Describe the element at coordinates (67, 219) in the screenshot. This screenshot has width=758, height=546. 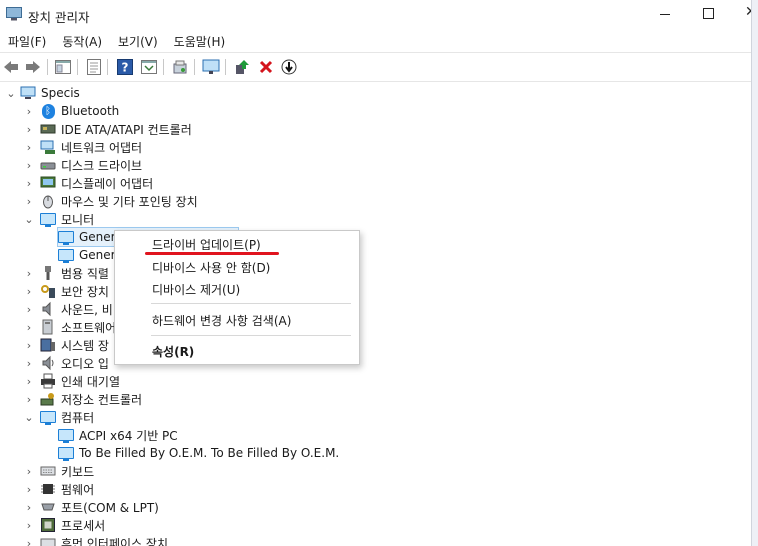
I see `tree-item-monitor: 모니터` at that location.